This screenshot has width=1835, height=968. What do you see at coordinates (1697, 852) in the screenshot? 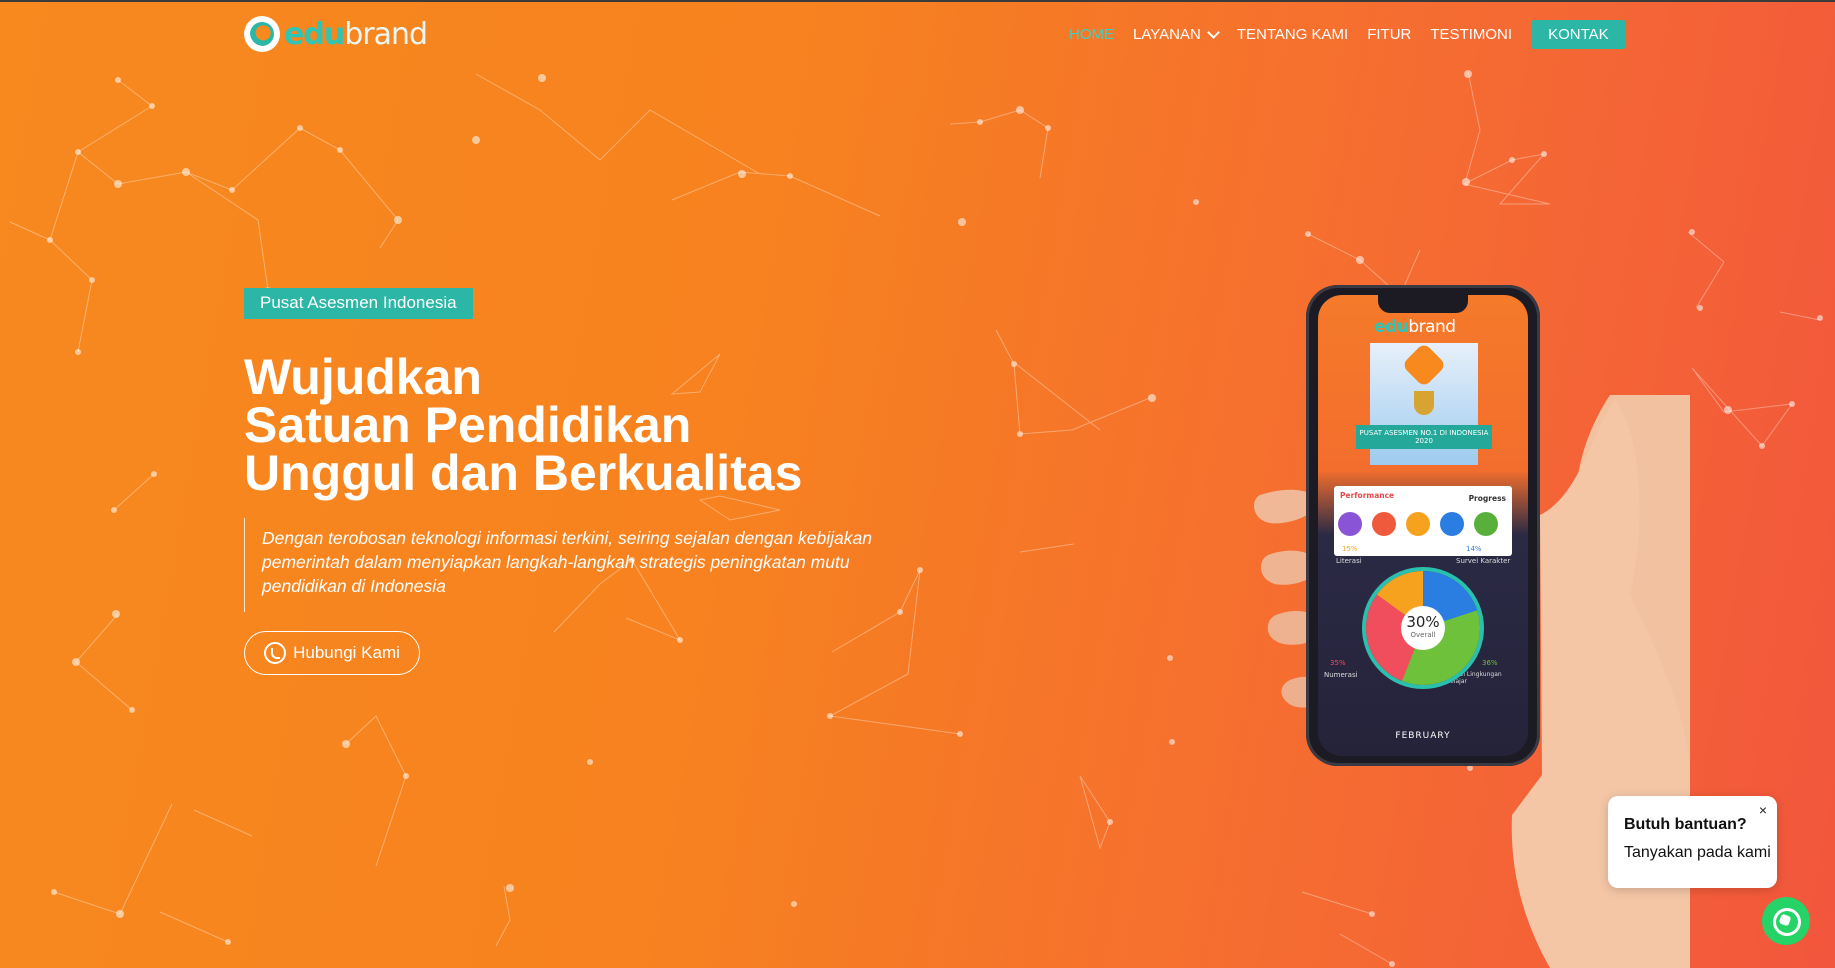
I see `chat-prompt: Tanyakan pada kami` at bounding box center [1697, 852].